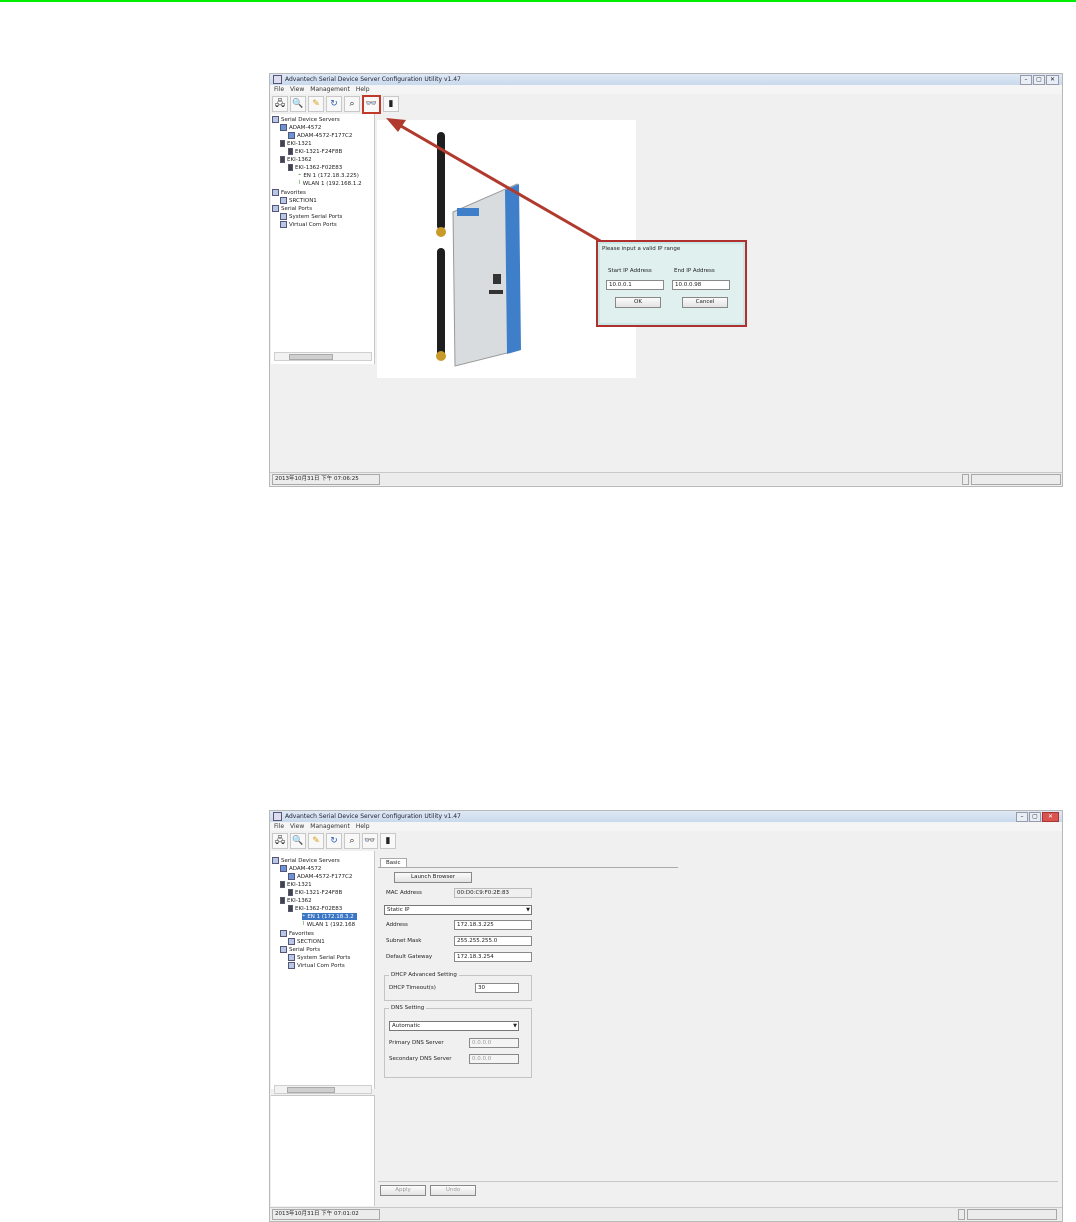 This screenshot has width=1076, height=1222. I want to click on ok-button: OK, so click(638, 302).